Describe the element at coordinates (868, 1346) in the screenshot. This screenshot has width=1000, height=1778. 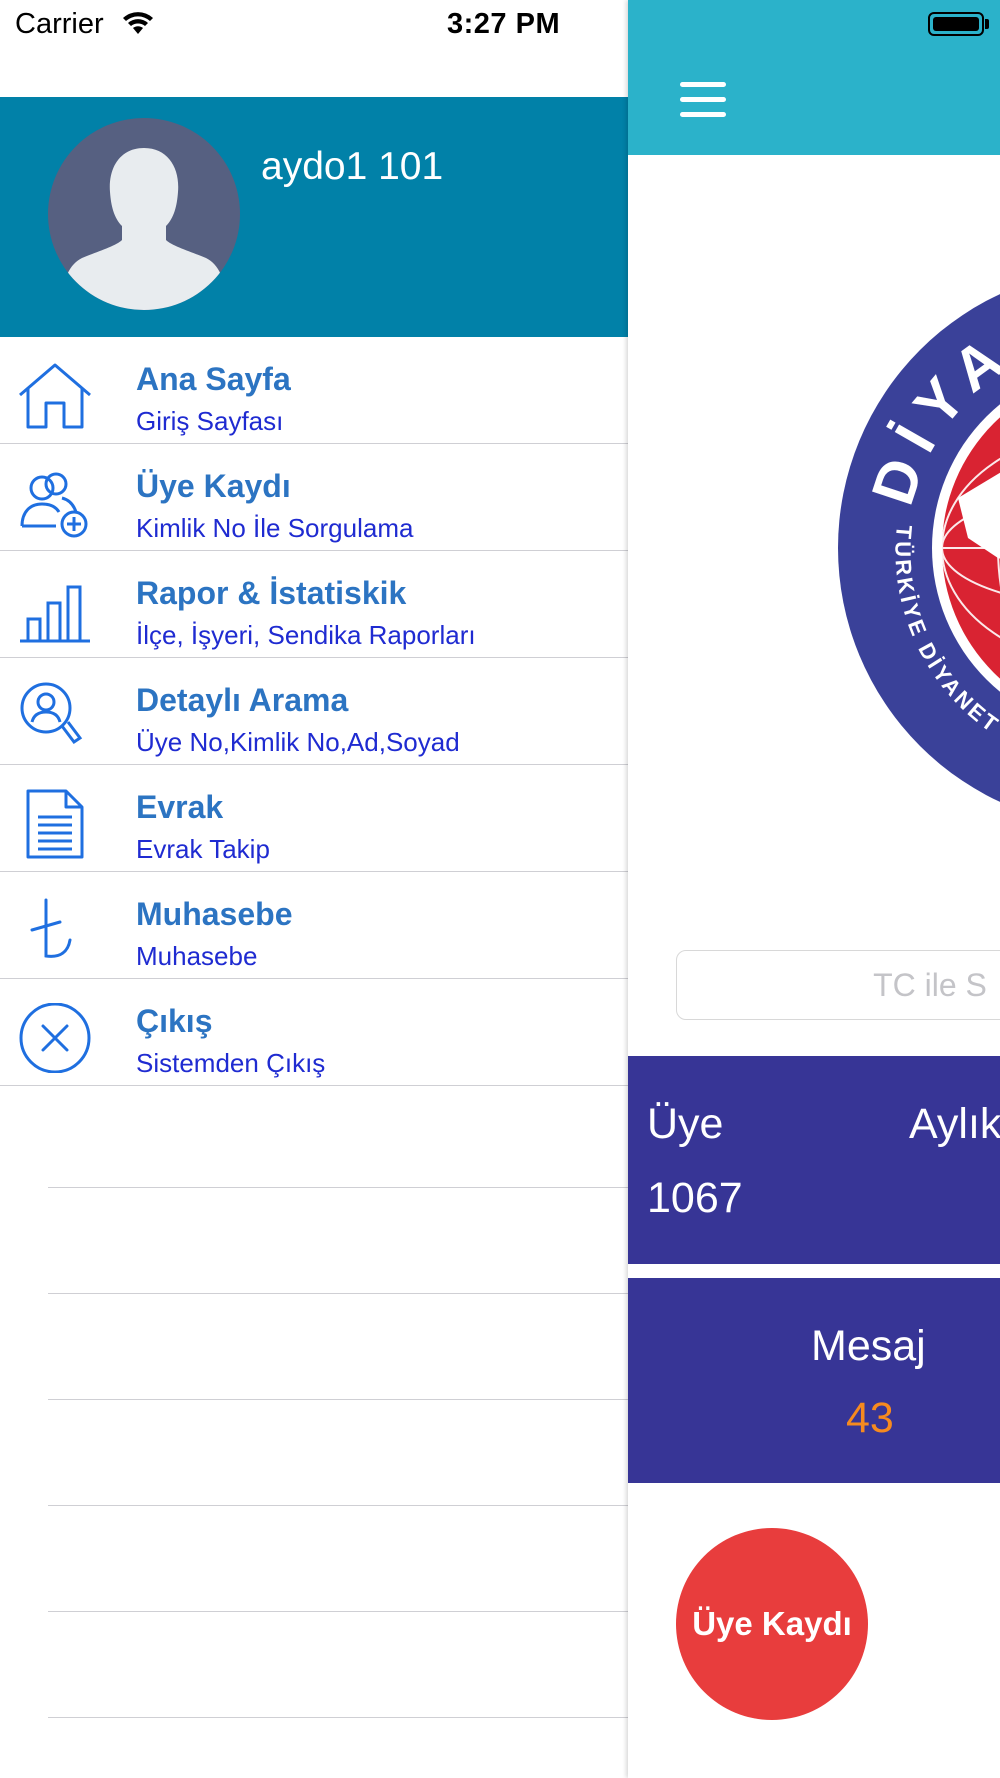
I see `message-label: Mesaj` at that location.